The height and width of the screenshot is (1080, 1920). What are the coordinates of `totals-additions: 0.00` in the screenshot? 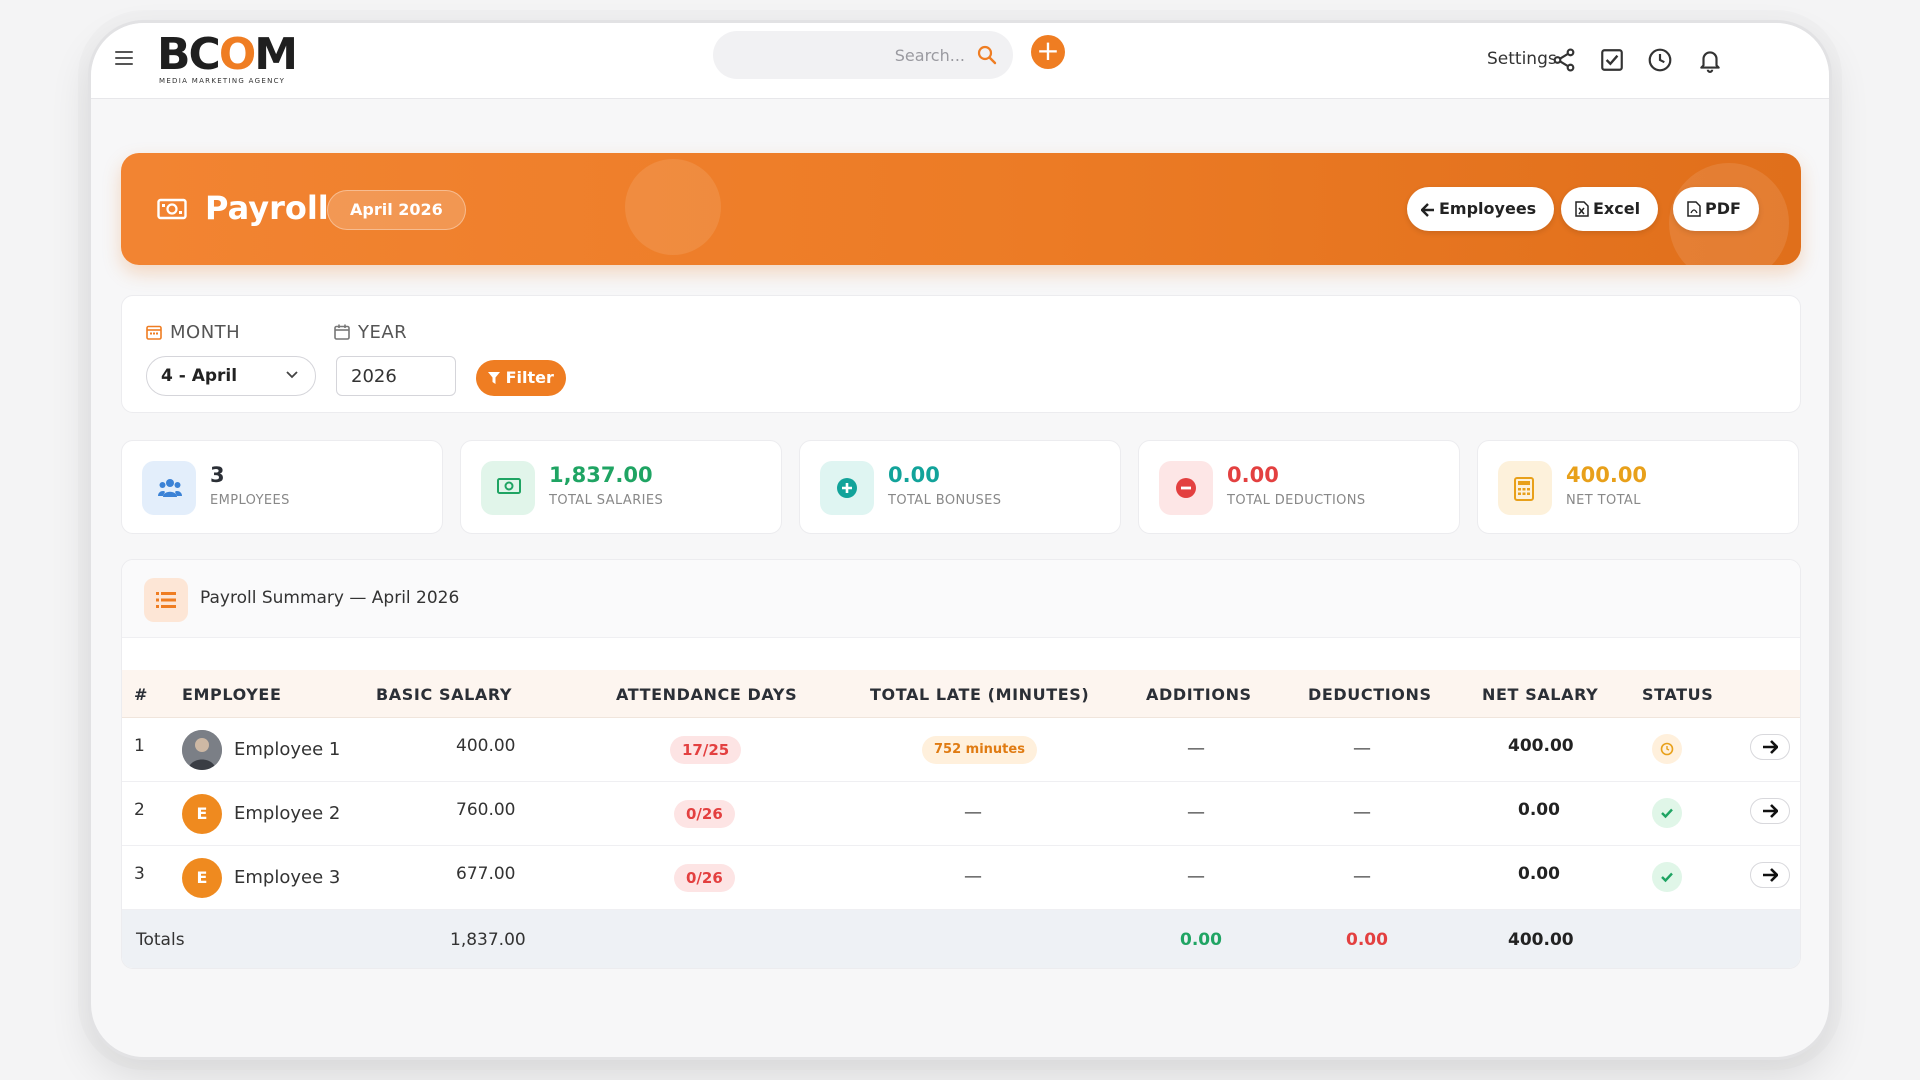 It's located at (1201, 940).